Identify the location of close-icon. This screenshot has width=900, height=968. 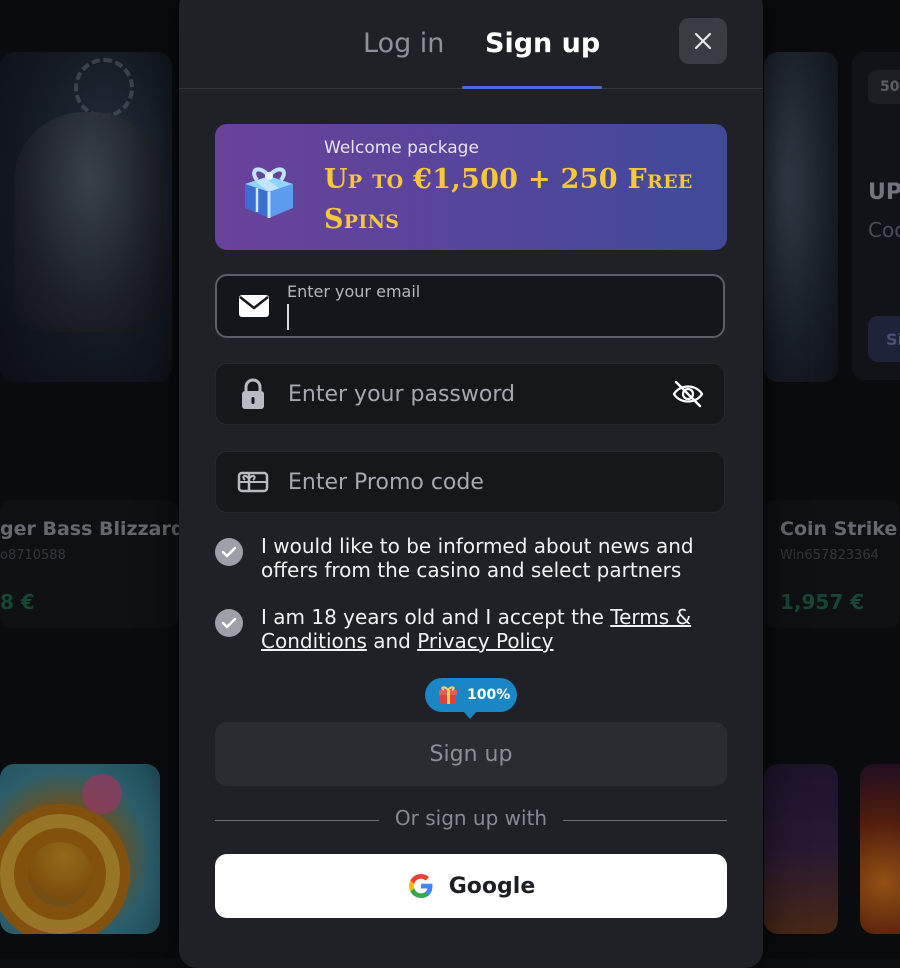
(703, 41).